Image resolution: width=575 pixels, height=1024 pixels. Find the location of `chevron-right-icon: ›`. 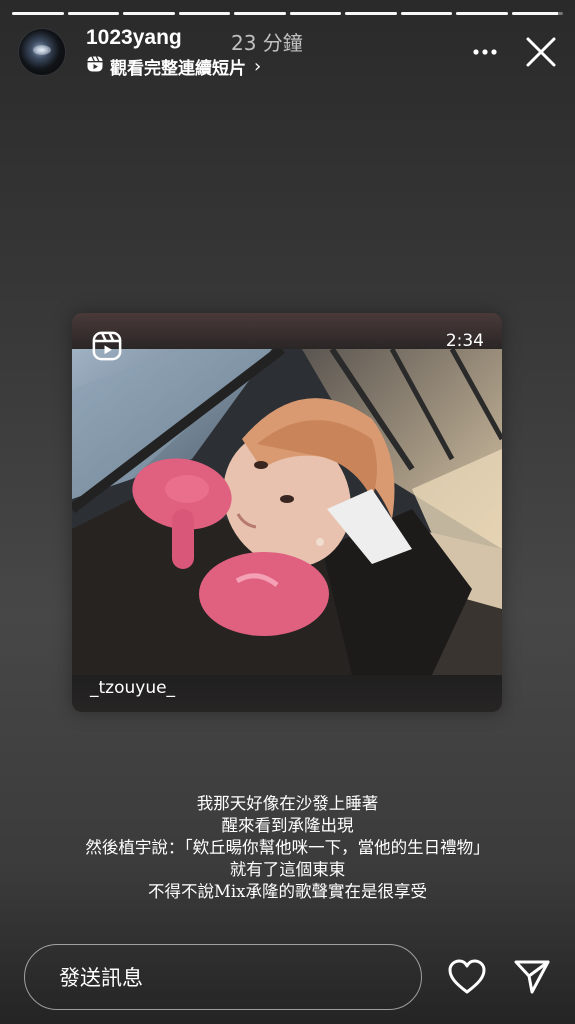

chevron-right-icon: › is located at coordinates (258, 66).